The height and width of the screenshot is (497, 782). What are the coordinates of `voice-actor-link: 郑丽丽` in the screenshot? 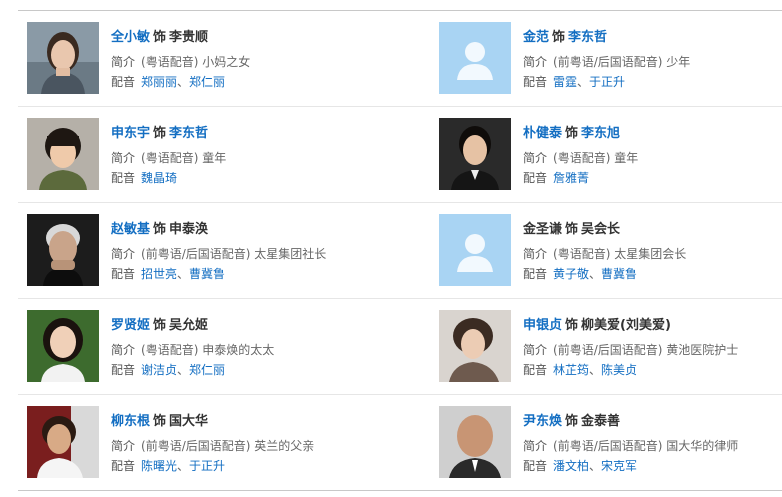 It's located at (159, 82).